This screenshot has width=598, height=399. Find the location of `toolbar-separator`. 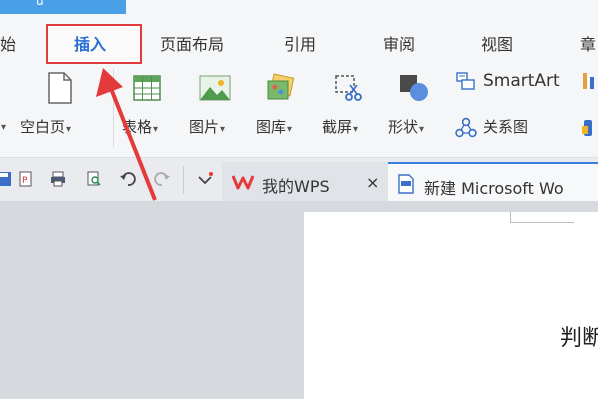

toolbar-separator is located at coordinates (183, 180).